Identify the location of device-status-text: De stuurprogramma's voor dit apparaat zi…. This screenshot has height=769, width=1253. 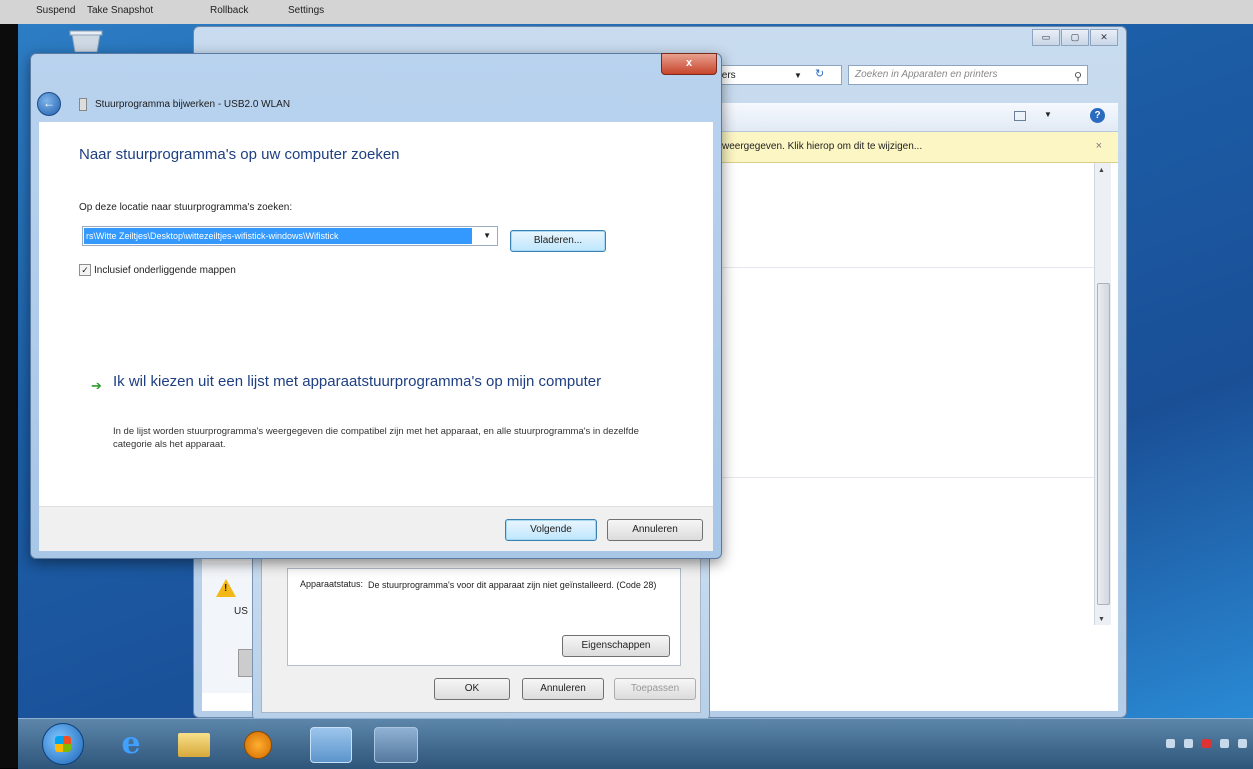
(512, 585).